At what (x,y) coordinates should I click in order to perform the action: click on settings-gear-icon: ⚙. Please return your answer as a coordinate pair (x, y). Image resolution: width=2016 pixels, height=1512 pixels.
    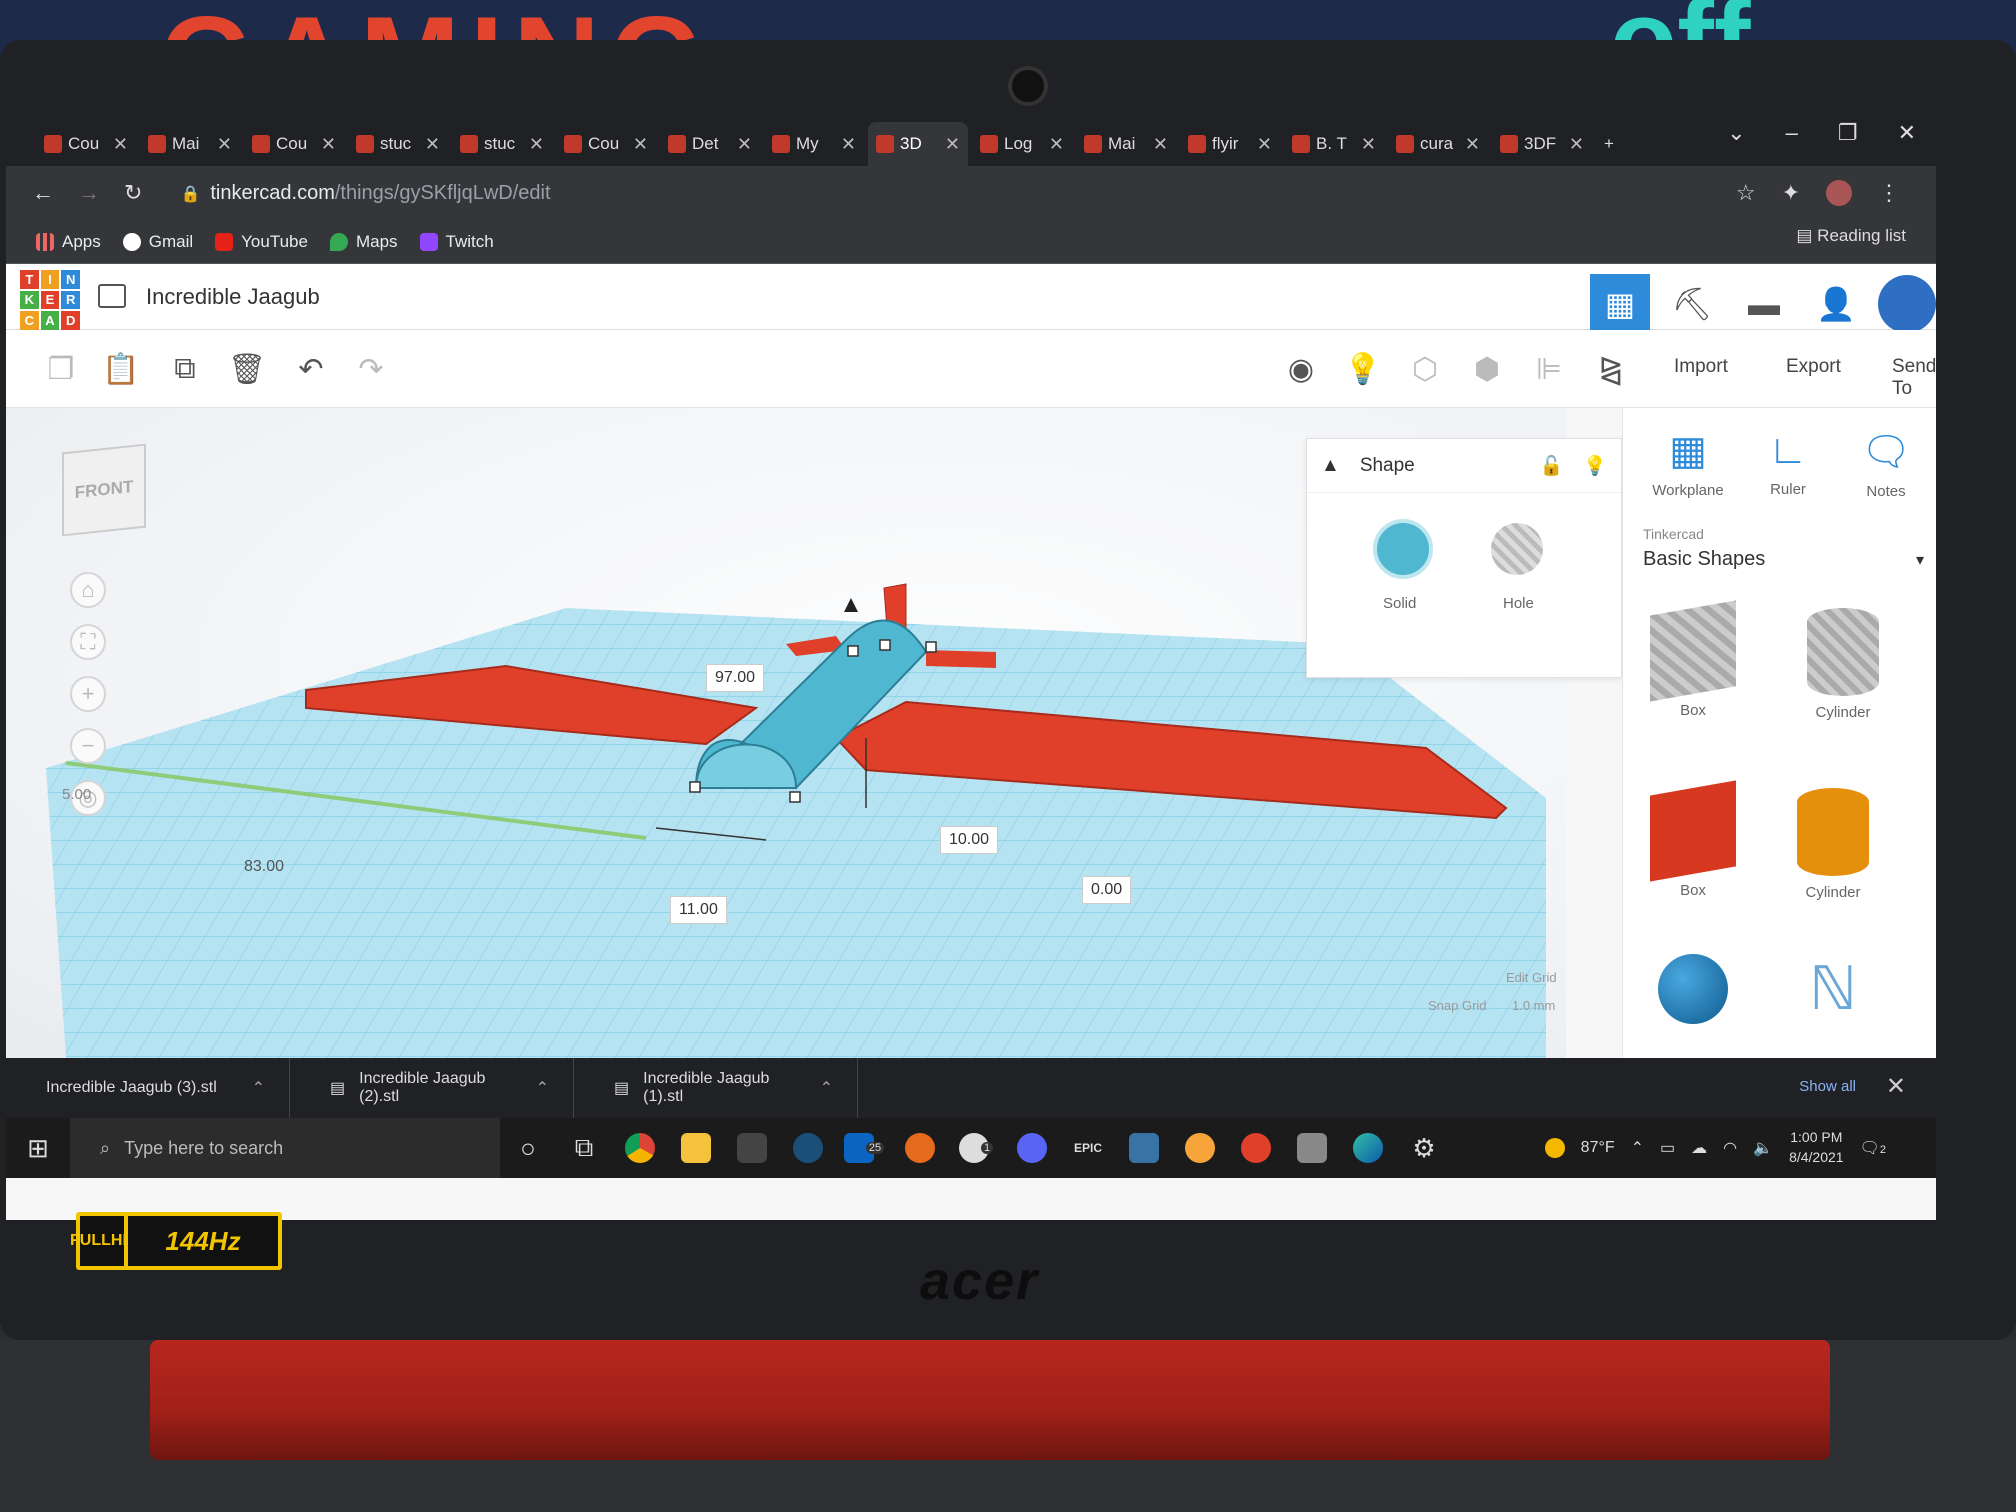
    Looking at the image, I should click on (1424, 1148).